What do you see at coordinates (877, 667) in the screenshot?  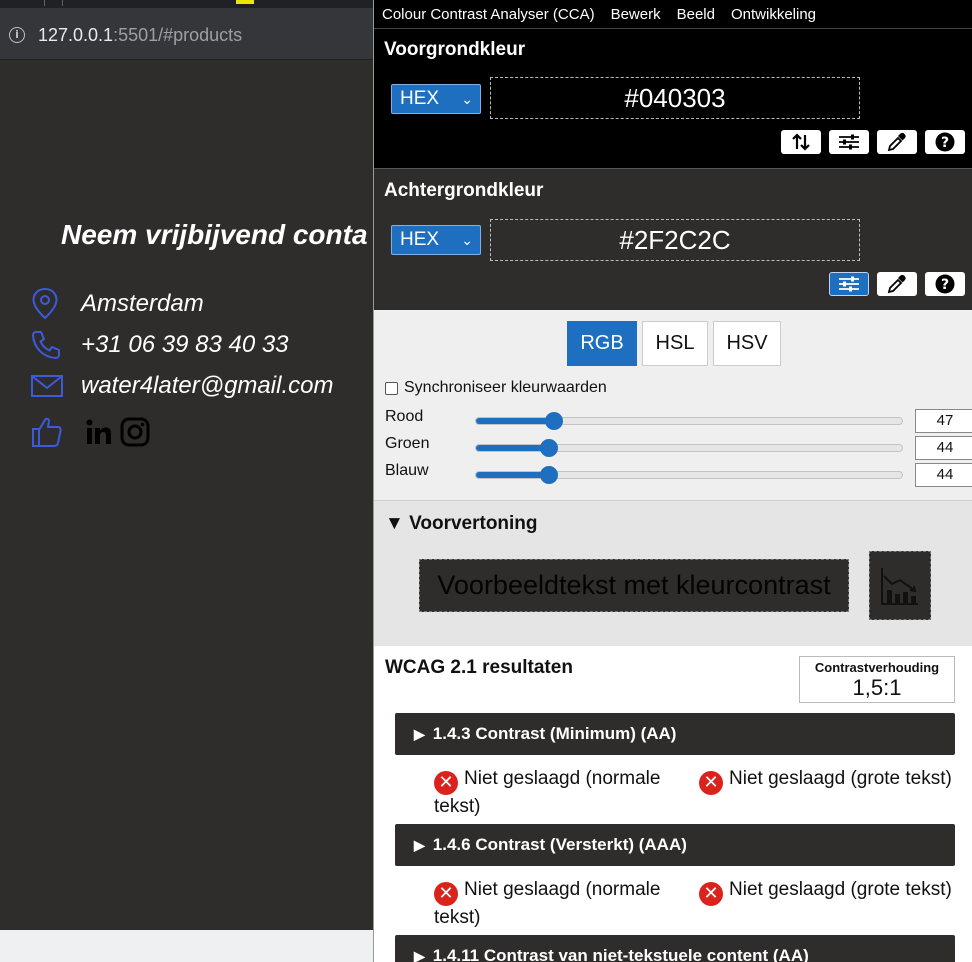 I see `contrast-ratio-label: Contrastverhouding` at bounding box center [877, 667].